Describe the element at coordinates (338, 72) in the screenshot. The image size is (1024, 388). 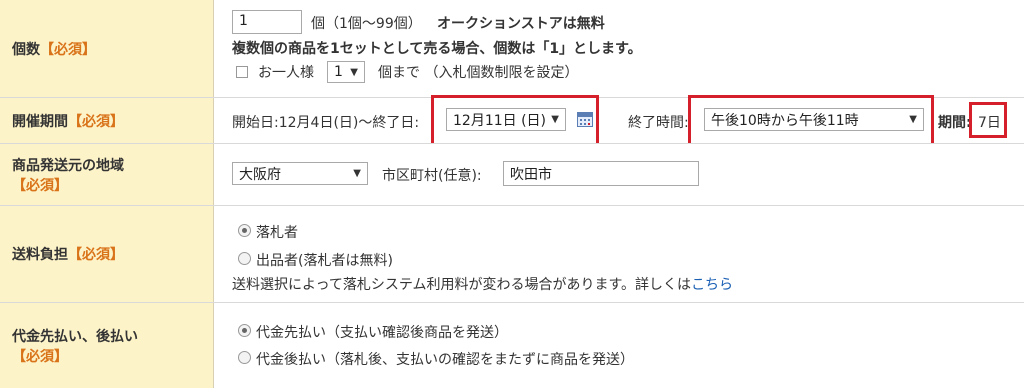
I see `limit-select-value: 1` at that location.